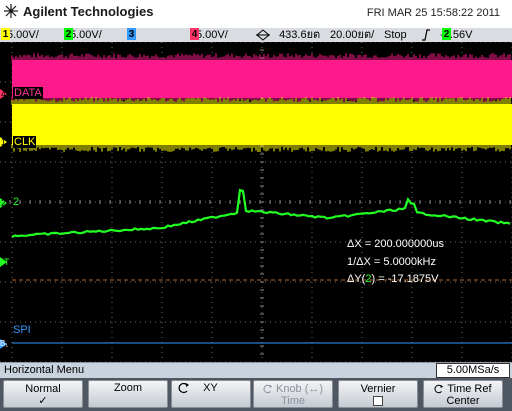 The image size is (512, 411). I want to click on delay-diamond-icon, so click(263, 35).